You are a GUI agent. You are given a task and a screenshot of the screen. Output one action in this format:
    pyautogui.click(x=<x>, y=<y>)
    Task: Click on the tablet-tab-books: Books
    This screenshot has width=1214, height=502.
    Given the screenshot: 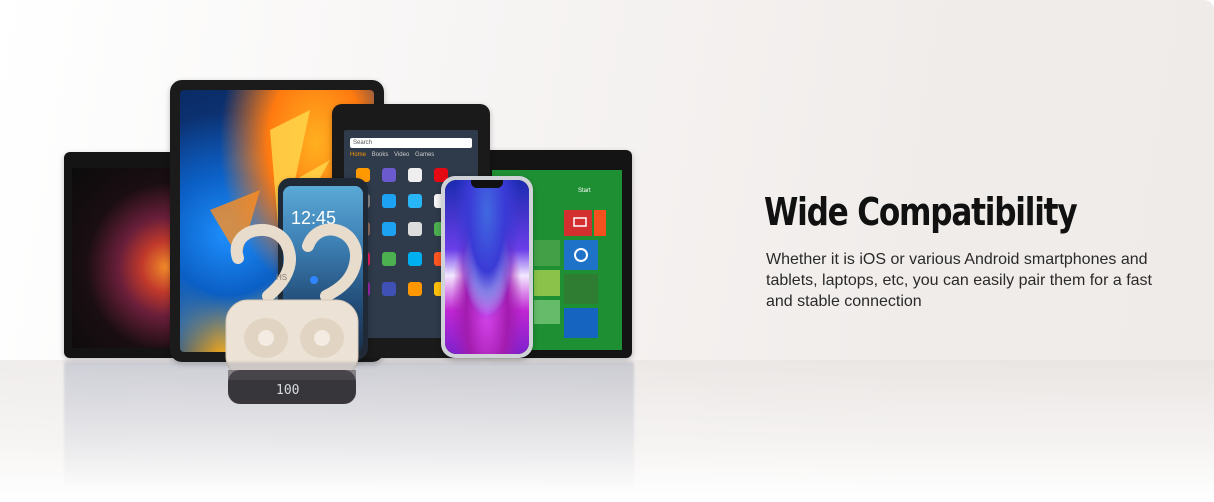 What is the action you would take?
    pyautogui.click(x=380, y=155)
    